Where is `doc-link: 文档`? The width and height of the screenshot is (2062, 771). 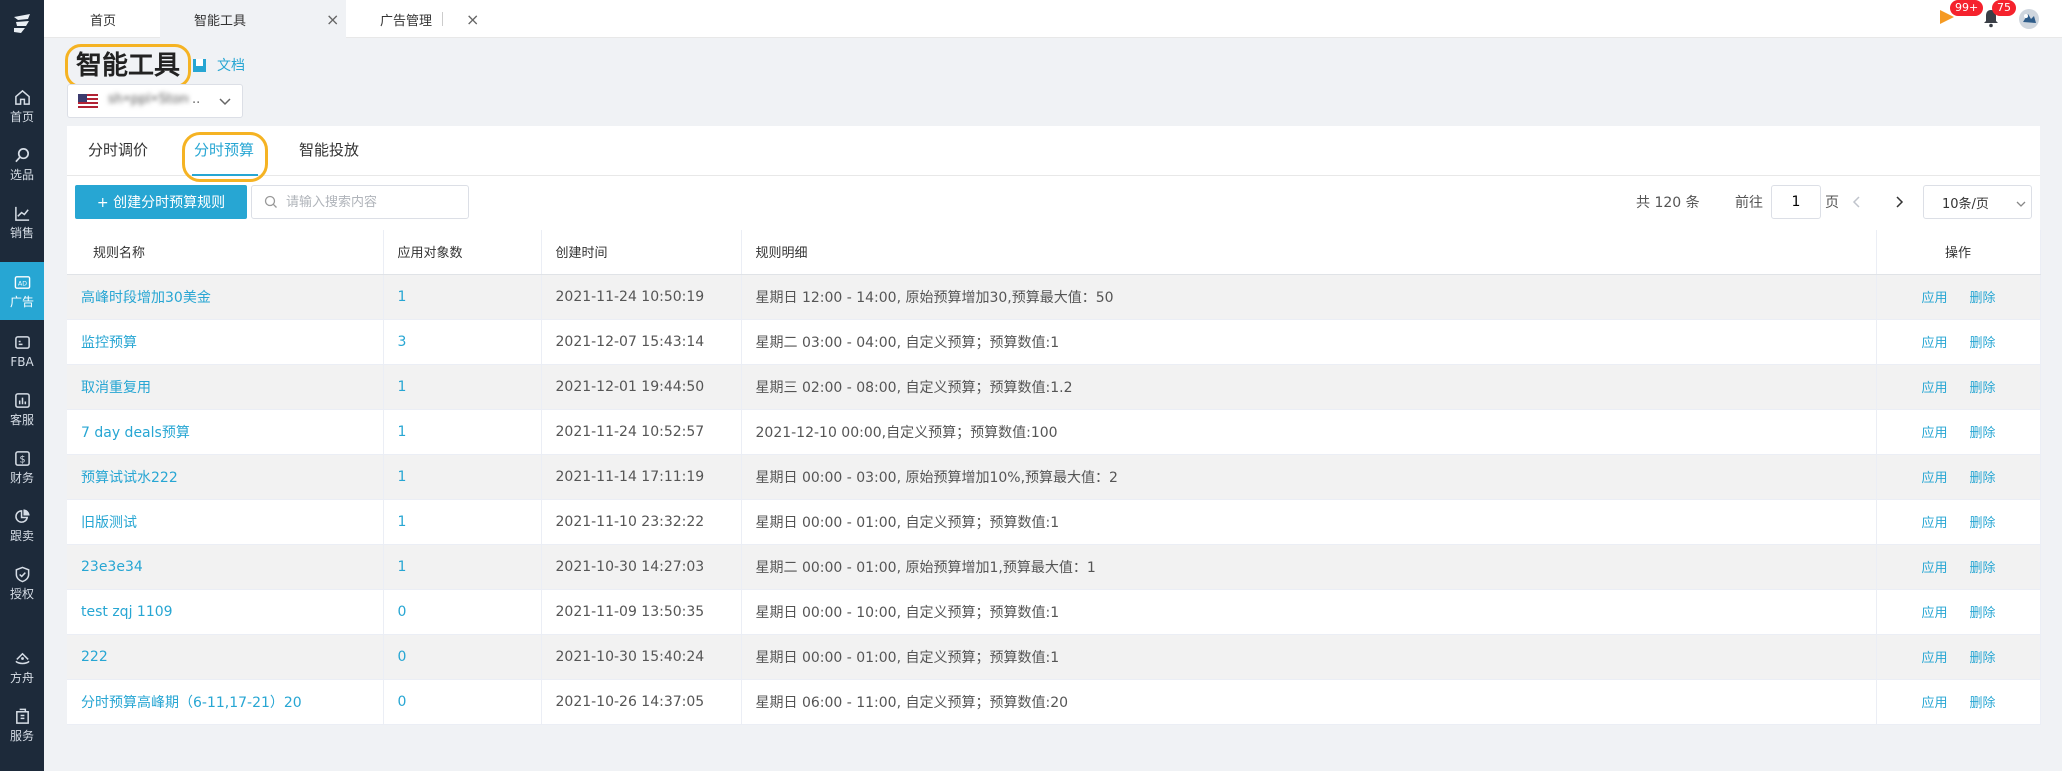 doc-link: 文档 is located at coordinates (218, 65).